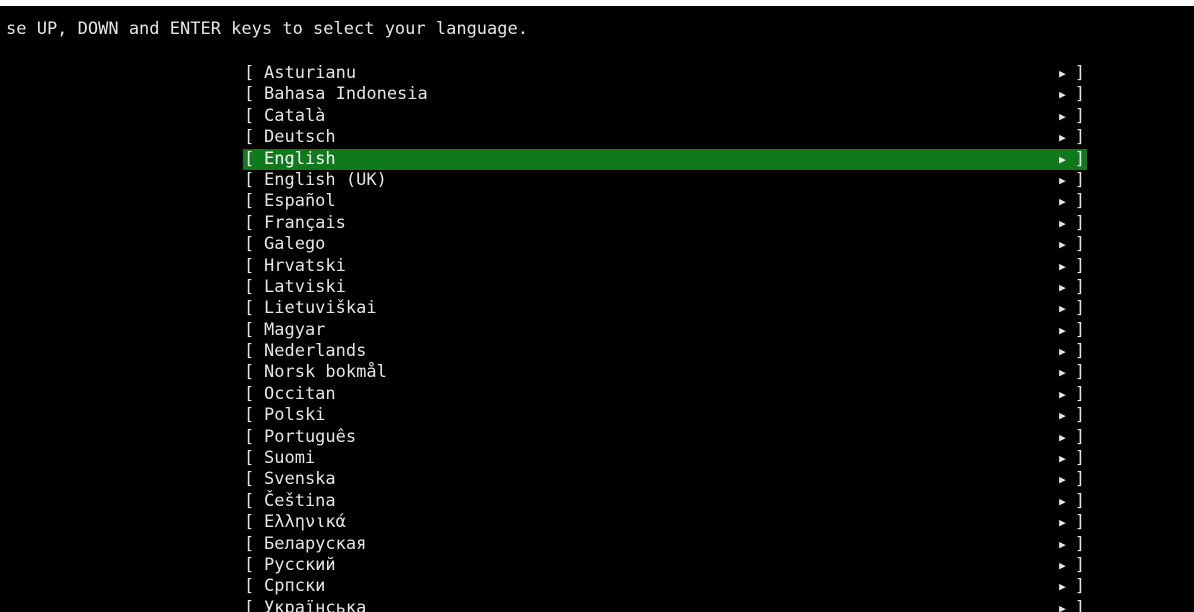 The image size is (1194, 612). I want to click on language-item-7: [ Français ▶], so click(665, 223).